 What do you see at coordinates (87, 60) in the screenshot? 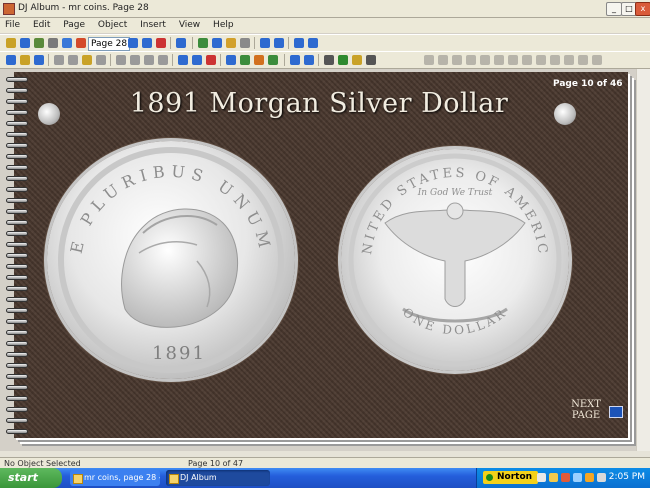
I see `paste-icon` at bounding box center [87, 60].